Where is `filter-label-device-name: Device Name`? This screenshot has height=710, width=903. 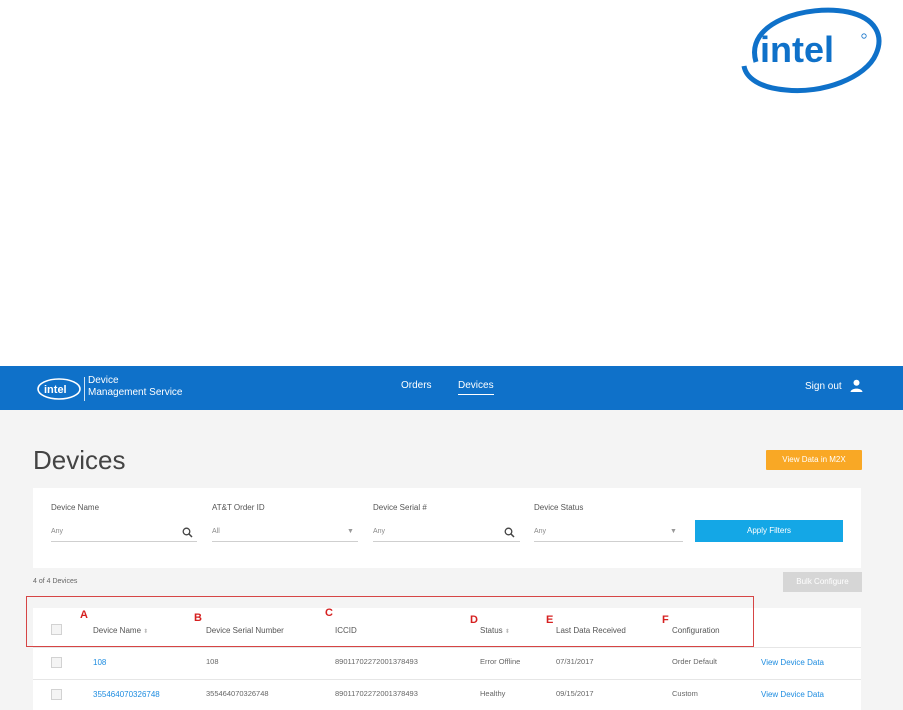
filter-label-device-name: Device Name is located at coordinates (75, 507).